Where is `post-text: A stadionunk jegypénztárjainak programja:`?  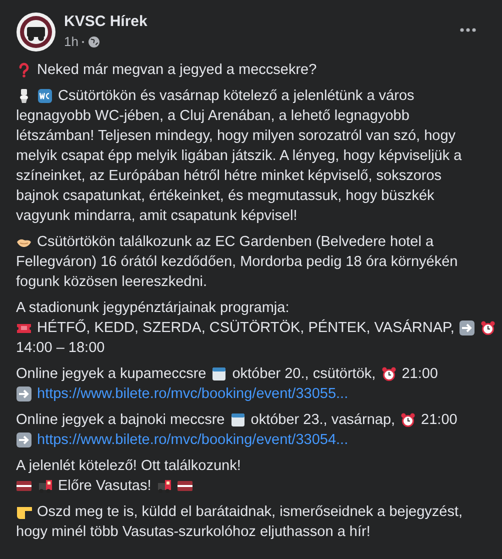
post-text: A stadionunk jegypénztárjainak programja: is located at coordinates (153, 308).